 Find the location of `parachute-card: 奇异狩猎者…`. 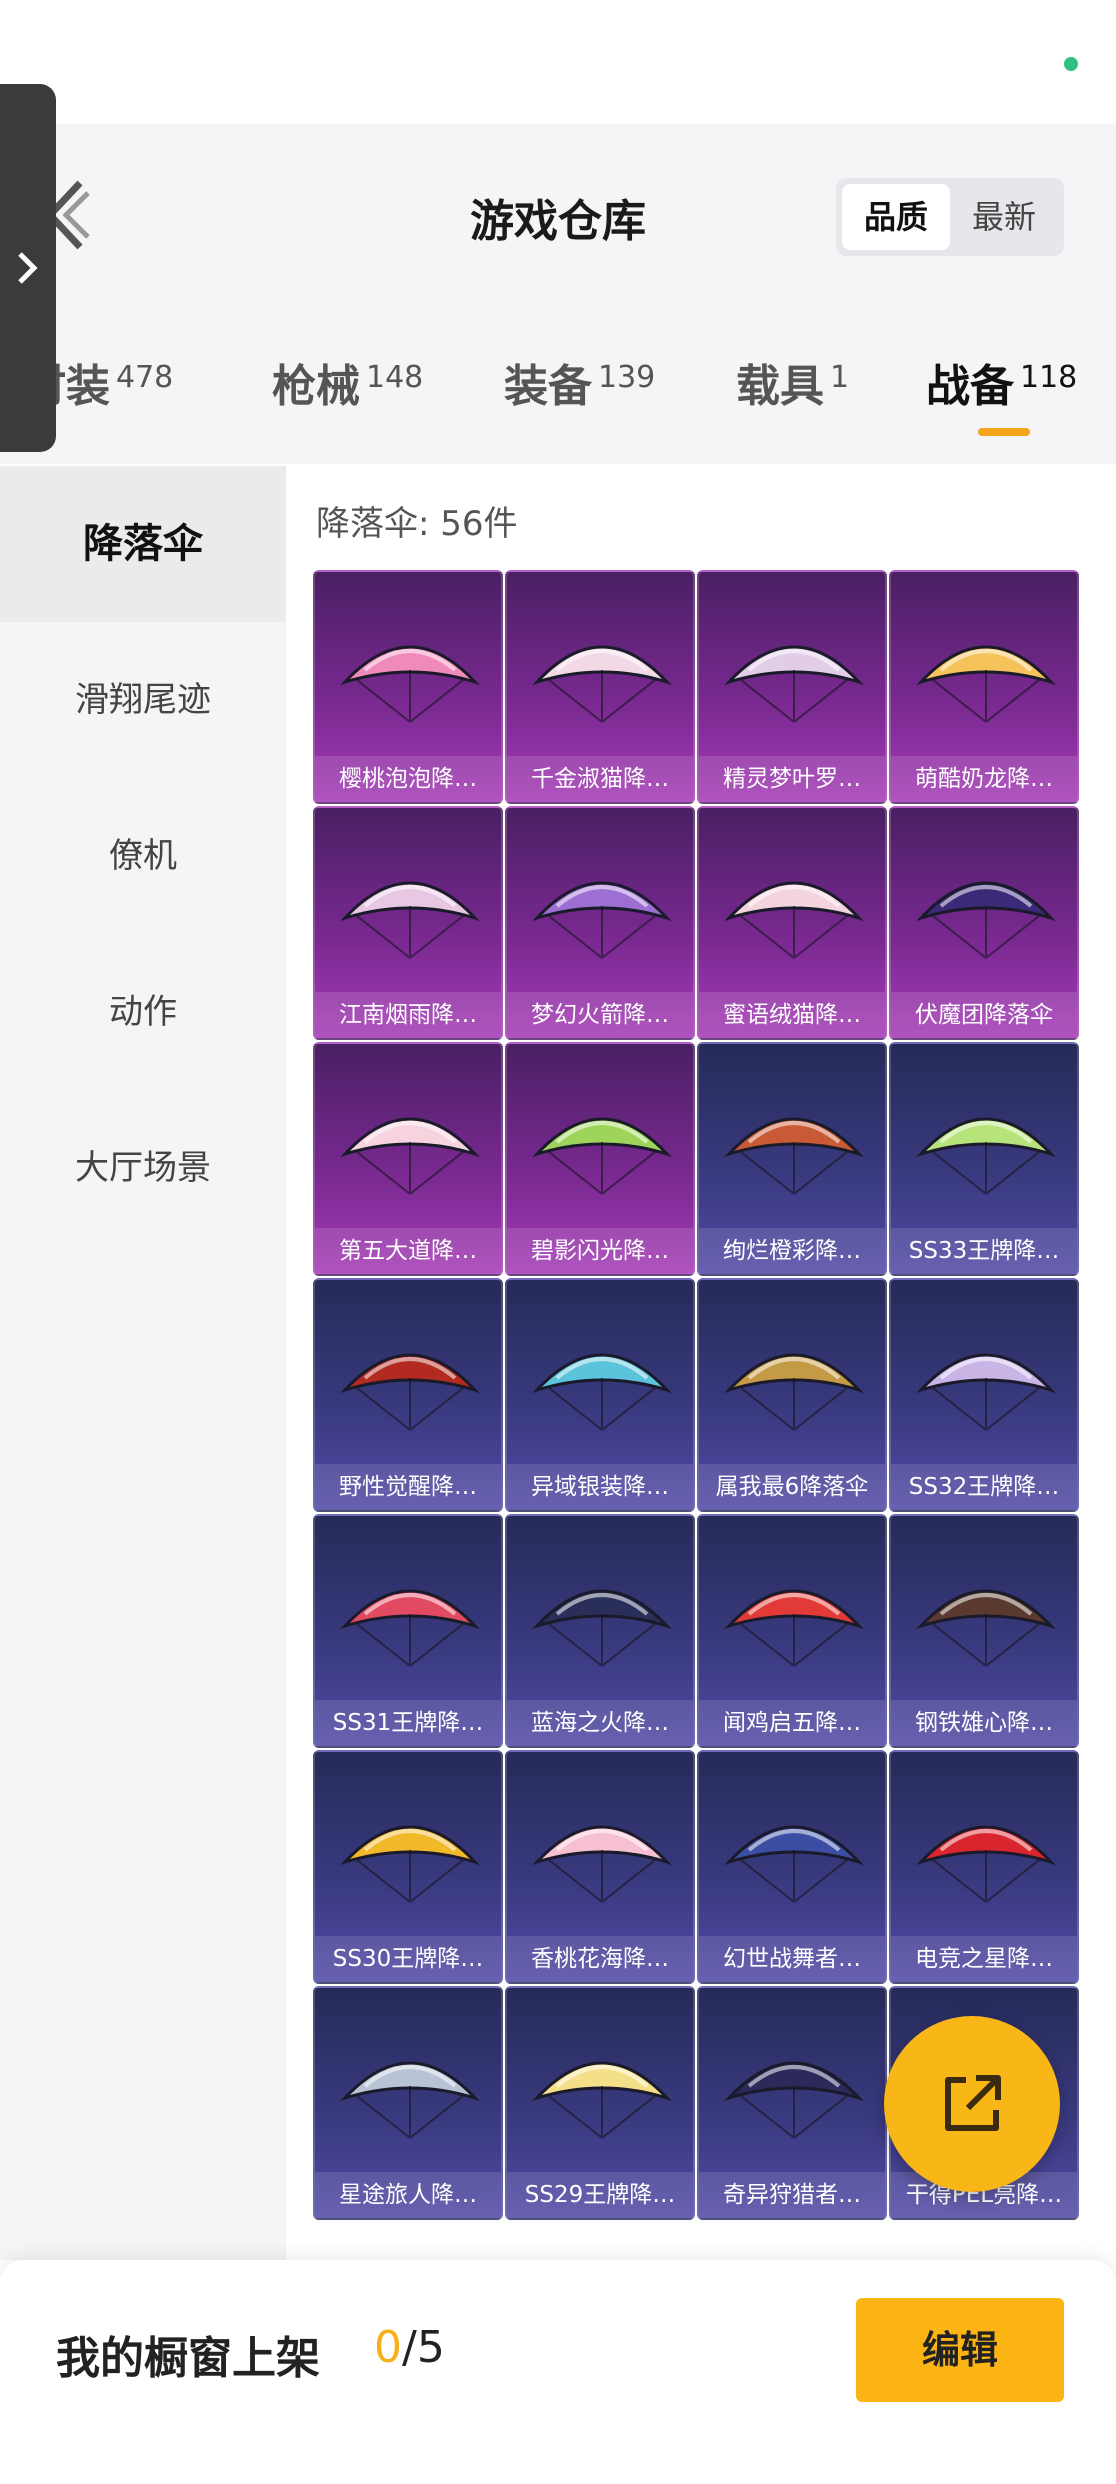

parachute-card: 奇异狩猎者… is located at coordinates (792, 2103).